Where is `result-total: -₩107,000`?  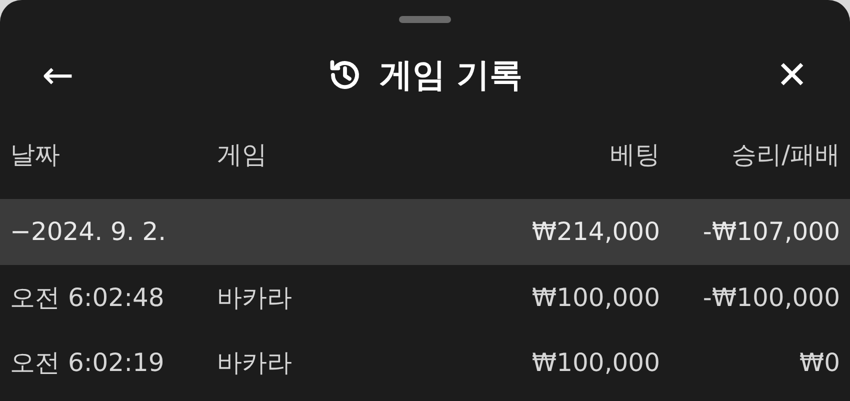 result-total: -₩107,000 is located at coordinates (771, 232).